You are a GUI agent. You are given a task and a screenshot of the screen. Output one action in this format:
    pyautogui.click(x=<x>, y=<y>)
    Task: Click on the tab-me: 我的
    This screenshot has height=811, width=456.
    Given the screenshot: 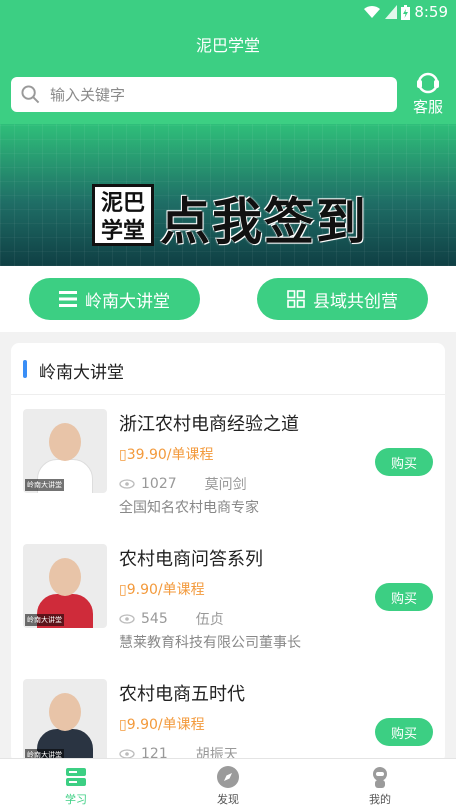 What is the action you would take?
    pyautogui.click(x=380, y=785)
    